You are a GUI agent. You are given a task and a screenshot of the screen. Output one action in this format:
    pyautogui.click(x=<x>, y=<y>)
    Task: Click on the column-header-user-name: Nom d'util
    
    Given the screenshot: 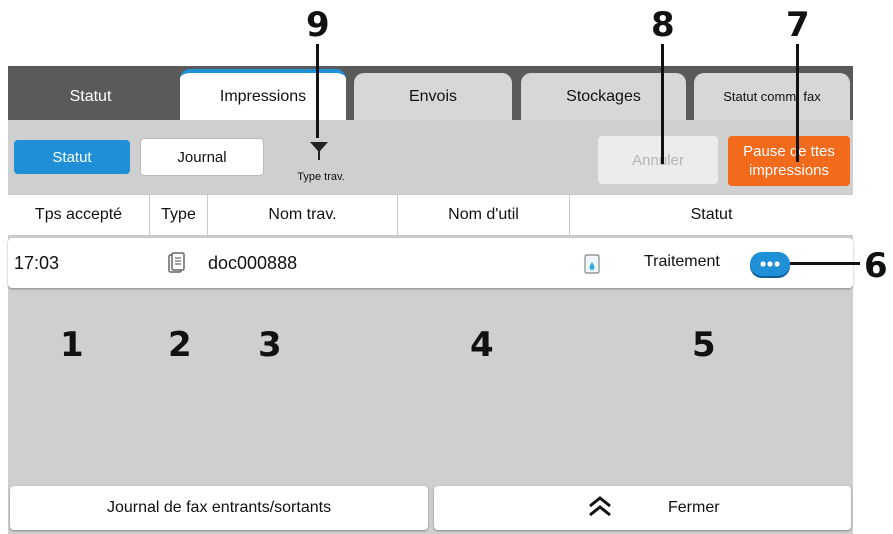 What is the action you would take?
    pyautogui.click(x=484, y=215)
    